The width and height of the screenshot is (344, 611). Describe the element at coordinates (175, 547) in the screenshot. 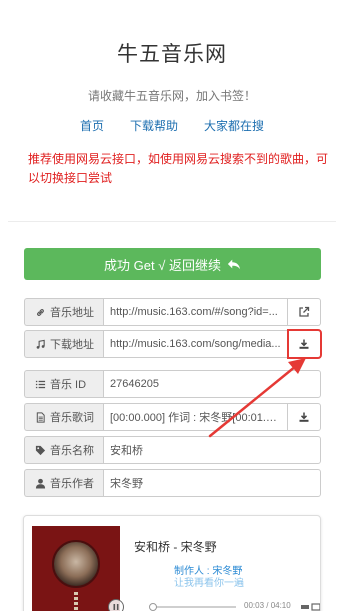

I see `player-song-title: 安和桥 - 宋冬野` at that location.